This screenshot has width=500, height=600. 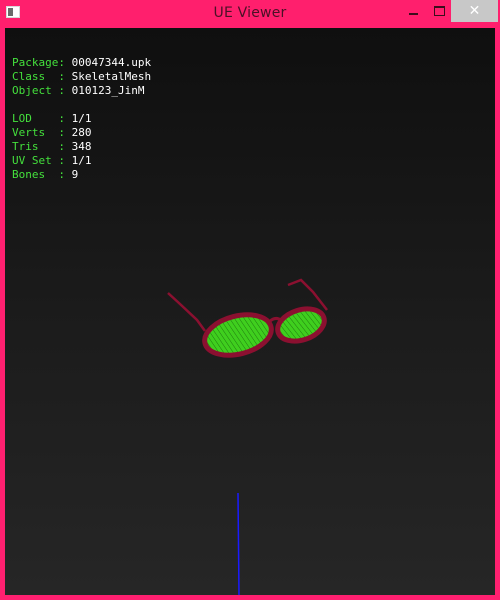 I want to click on minimize-icon, so click(x=413, y=14).